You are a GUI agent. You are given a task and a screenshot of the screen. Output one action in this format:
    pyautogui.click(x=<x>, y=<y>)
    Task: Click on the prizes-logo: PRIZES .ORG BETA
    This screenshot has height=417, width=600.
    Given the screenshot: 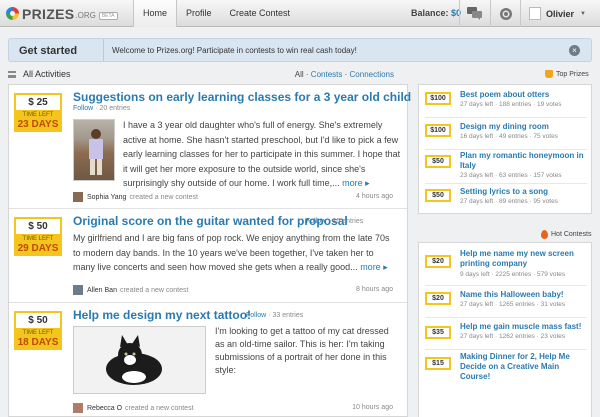 What is the action you would take?
    pyautogui.click(x=62, y=13)
    